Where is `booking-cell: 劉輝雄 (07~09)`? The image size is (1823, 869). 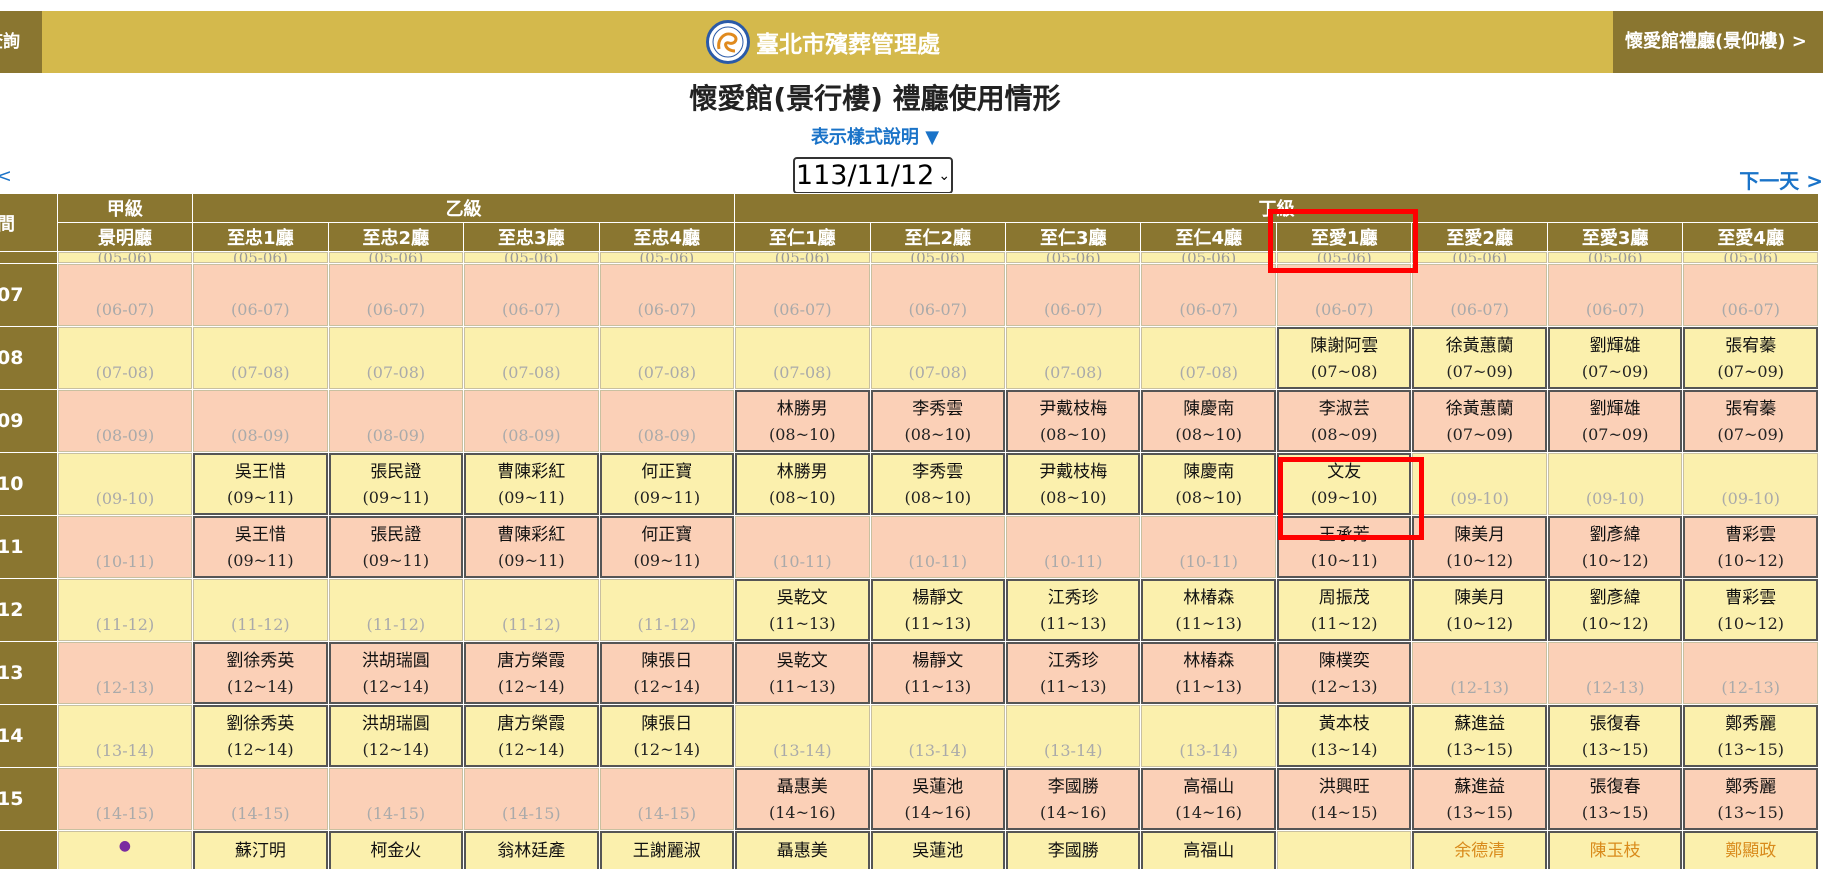
booking-cell: 劉輝雄 (07~09) is located at coordinates (1615, 358).